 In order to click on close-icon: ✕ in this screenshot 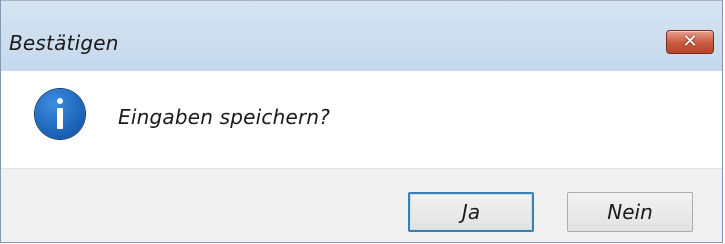, I will do `click(690, 41)`.